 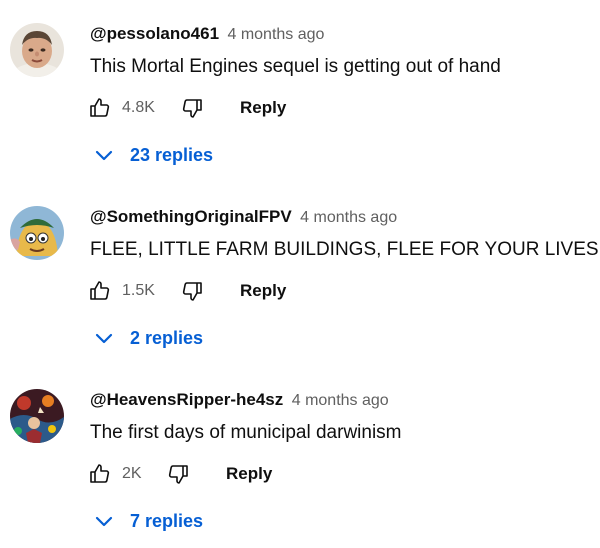 I want to click on author-name: @HeavensRipper-he4sz, so click(x=186, y=399).